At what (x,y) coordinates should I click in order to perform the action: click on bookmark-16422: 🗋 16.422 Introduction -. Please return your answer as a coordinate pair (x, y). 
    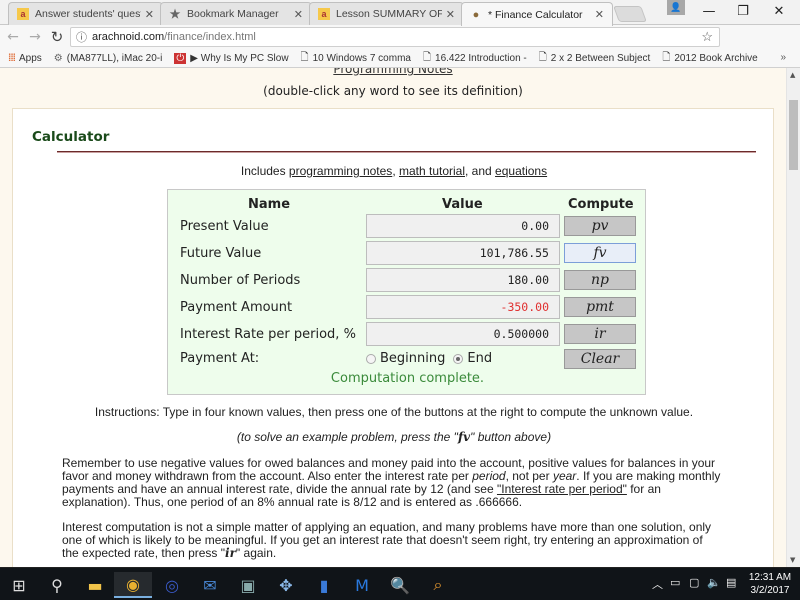
    Looking at the image, I should click on (475, 58).